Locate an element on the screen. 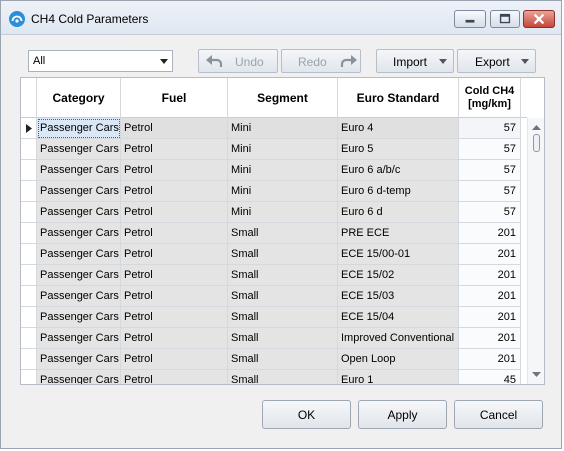  undo-button: Undo is located at coordinates (238, 61).